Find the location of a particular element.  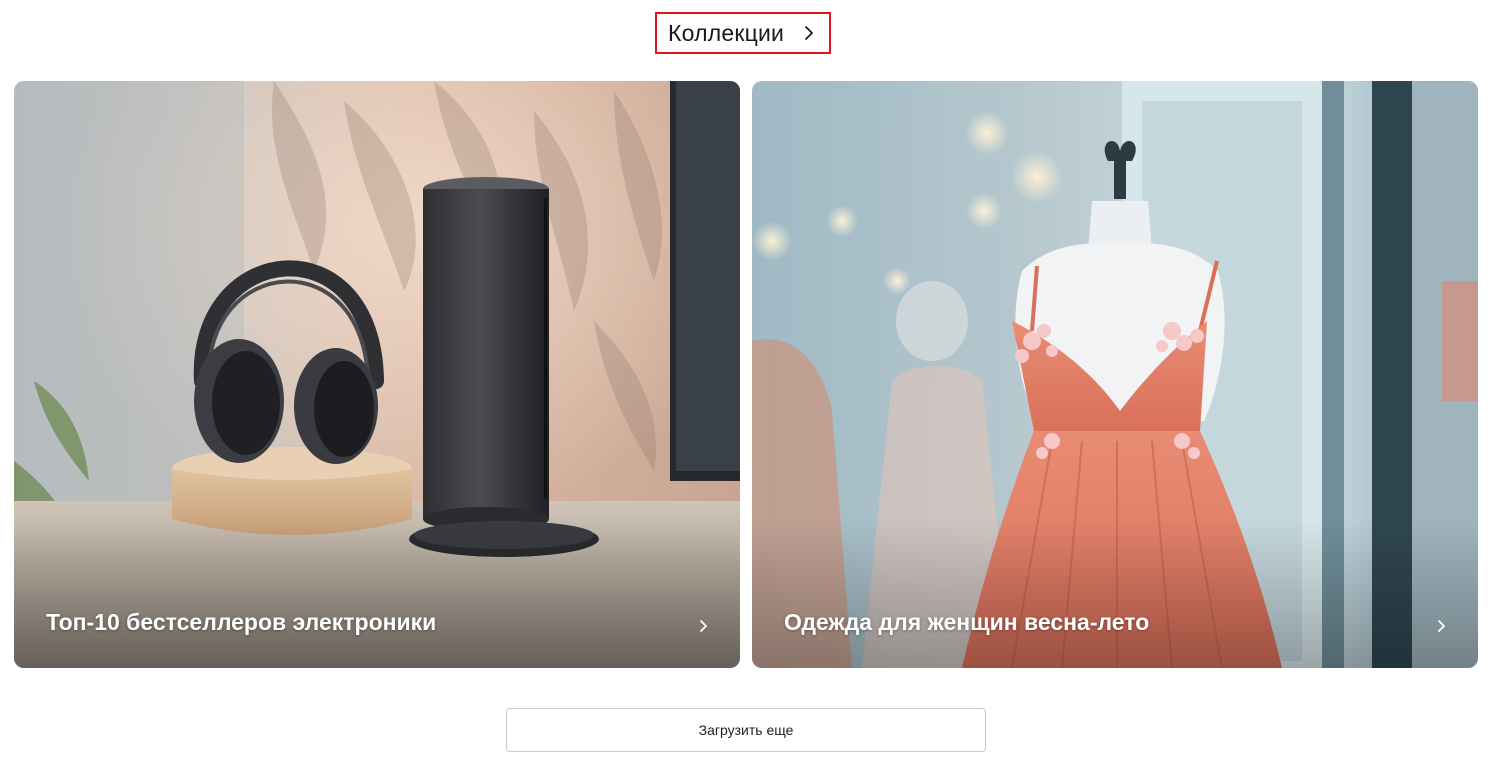

collections-header-link: Коллекции is located at coordinates (743, 33).